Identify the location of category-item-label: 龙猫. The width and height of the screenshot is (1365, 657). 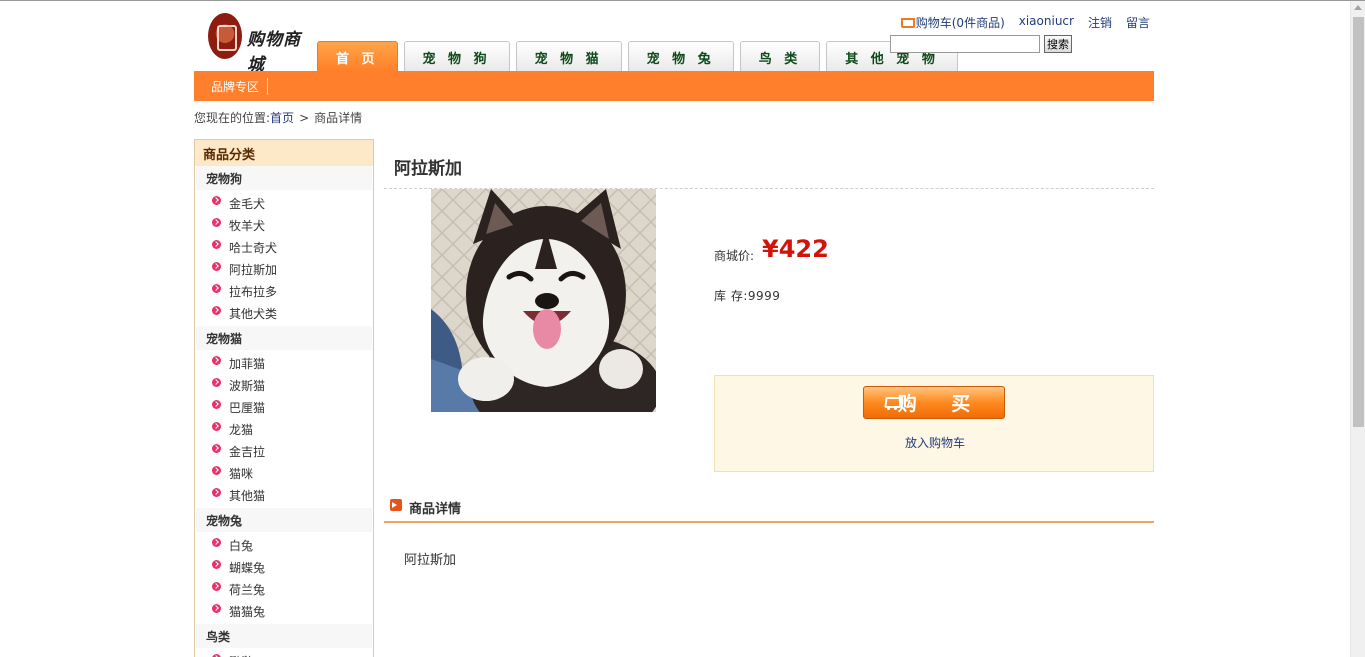
(241, 429).